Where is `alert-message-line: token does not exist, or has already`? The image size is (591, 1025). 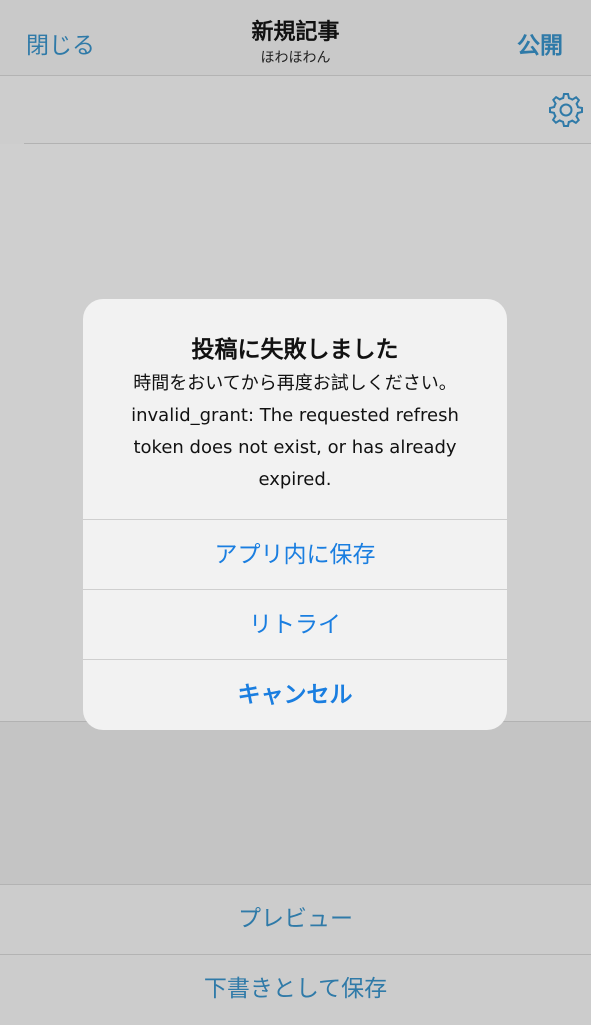 alert-message-line: token does not exist, or has already is located at coordinates (295, 447).